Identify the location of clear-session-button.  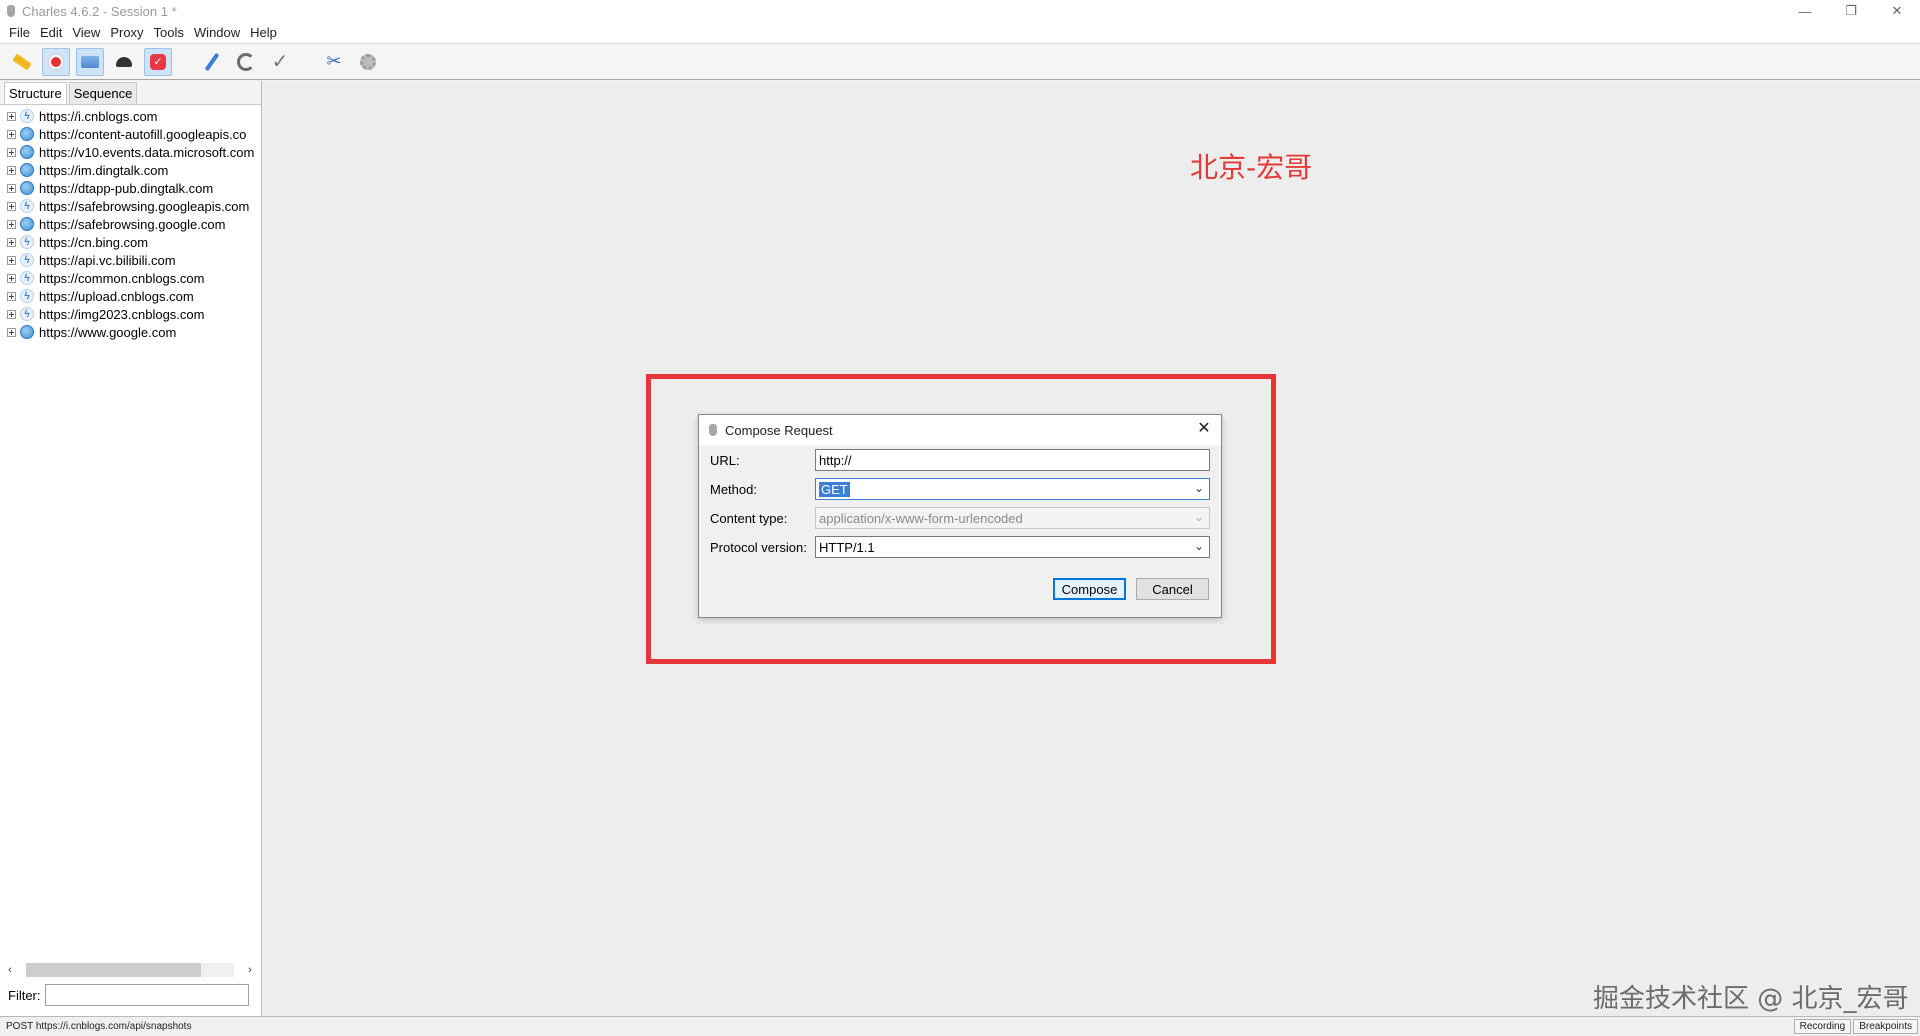
(22, 62).